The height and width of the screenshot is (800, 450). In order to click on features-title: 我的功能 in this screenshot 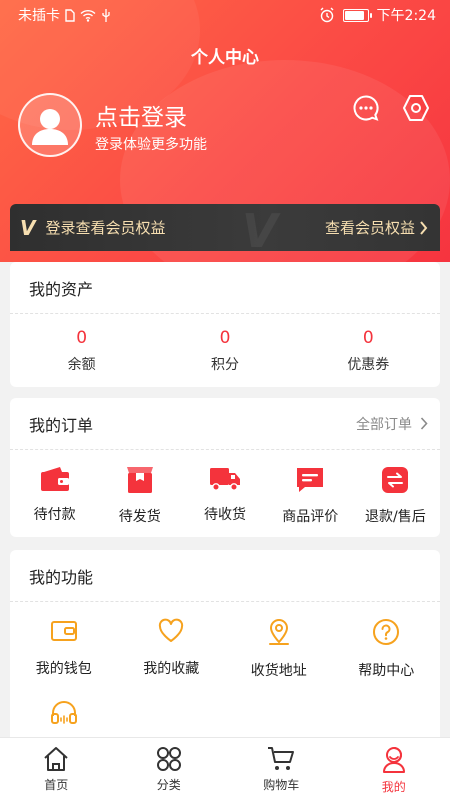, I will do `click(61, 577)`.